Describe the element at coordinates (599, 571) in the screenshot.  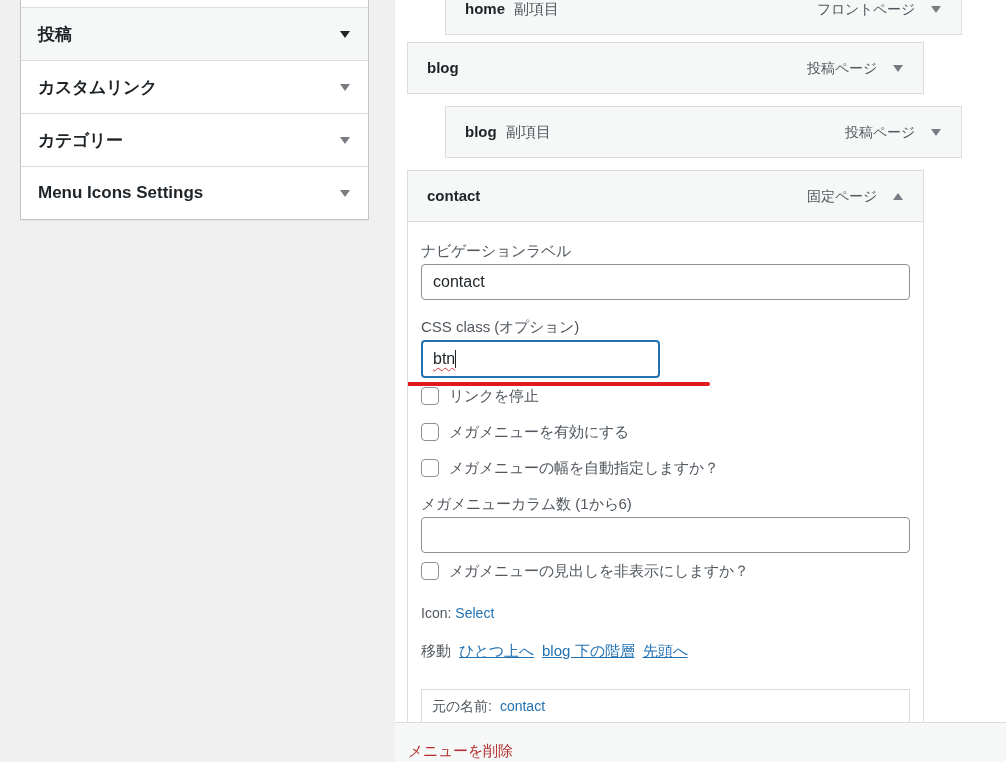
I see `checkbox-label: メガメニューの見出しを非表示にしますか？` at that location.